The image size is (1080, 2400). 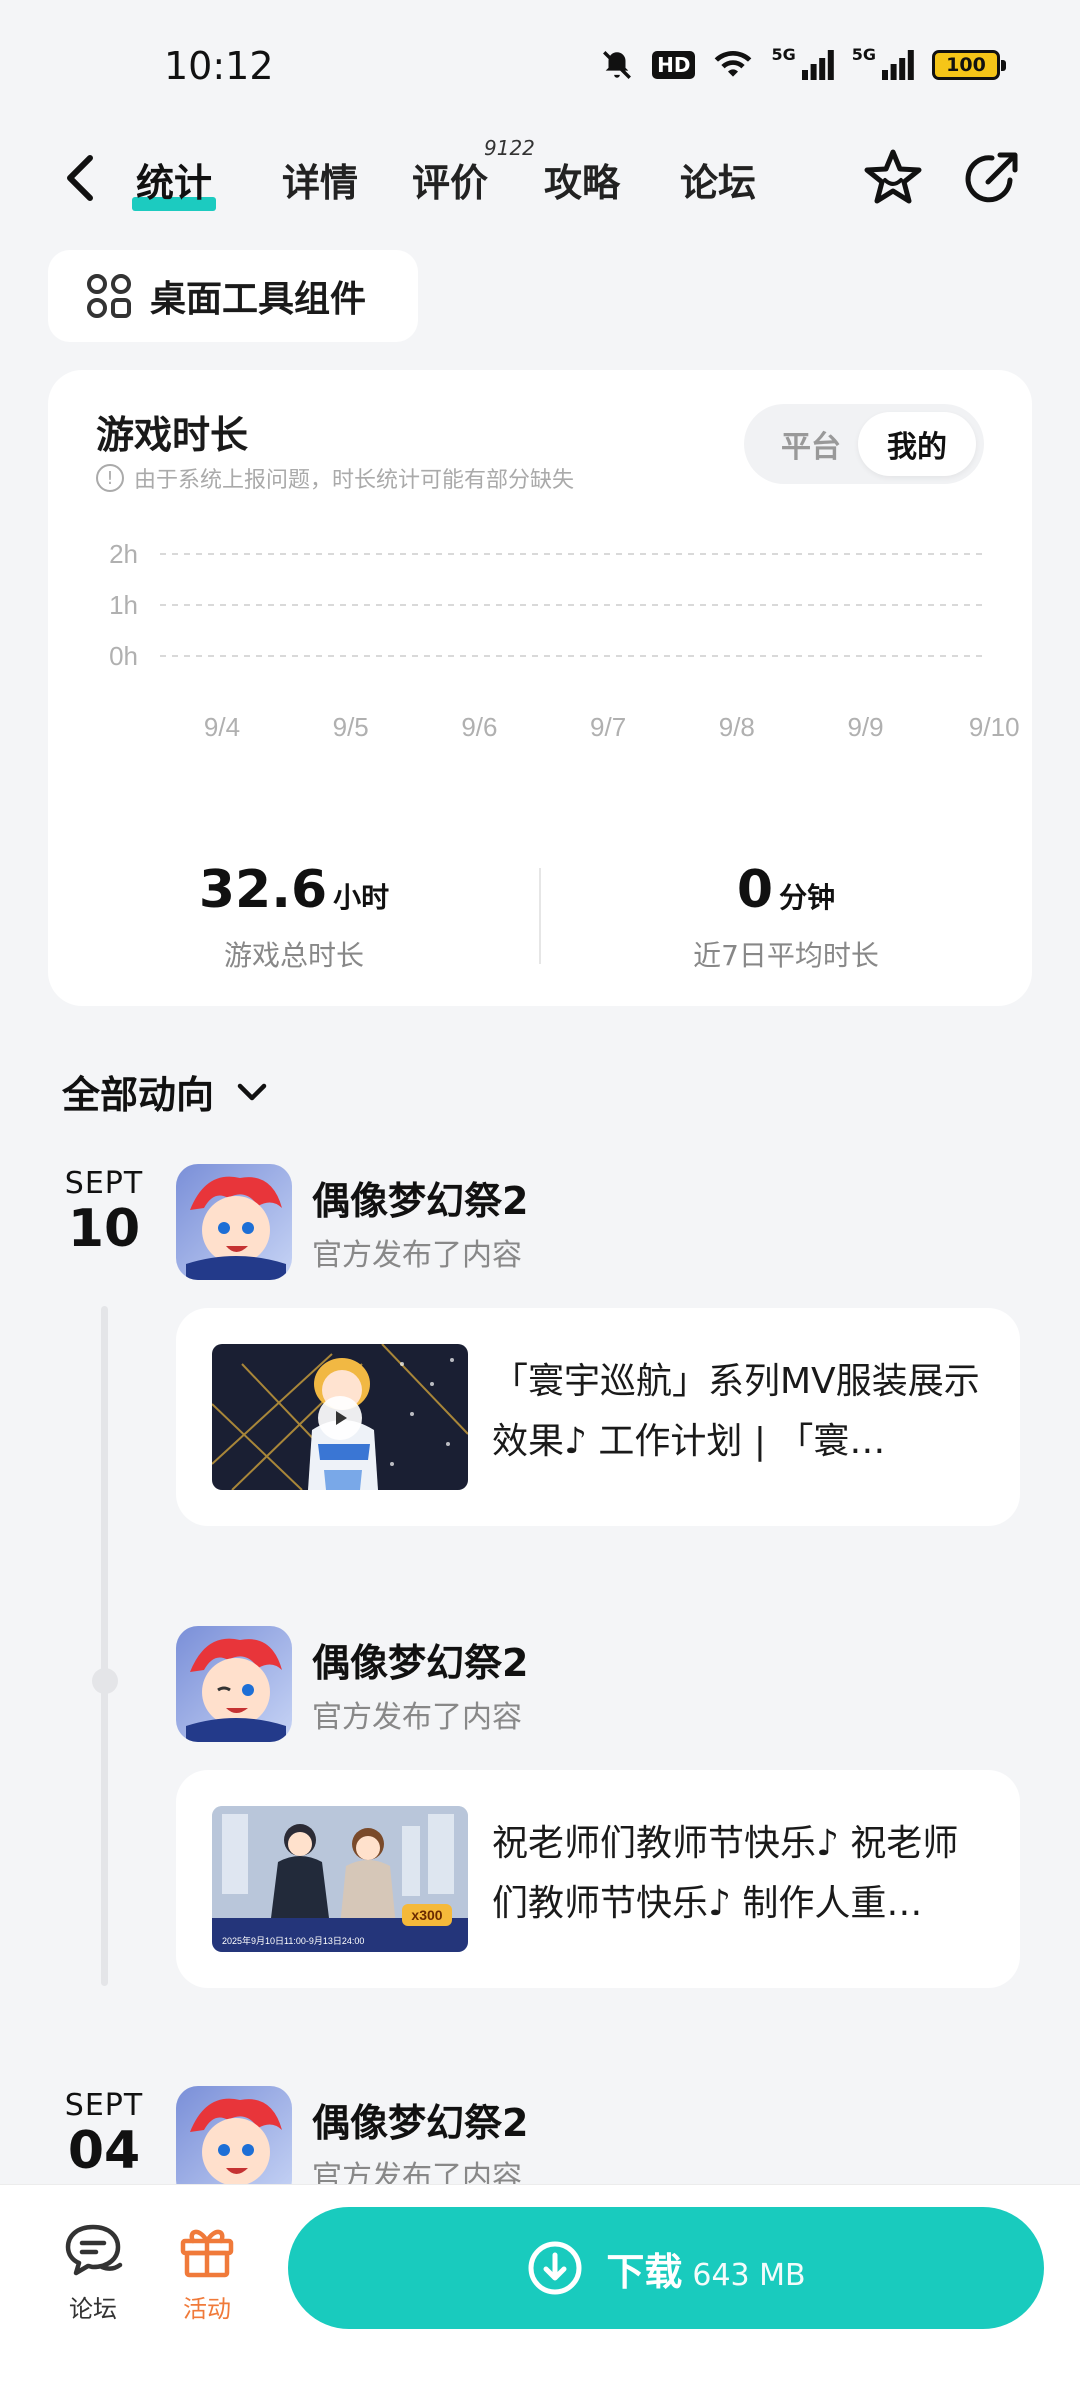 I want to click on net-label-2: 5G, so click(x=863, y=54).